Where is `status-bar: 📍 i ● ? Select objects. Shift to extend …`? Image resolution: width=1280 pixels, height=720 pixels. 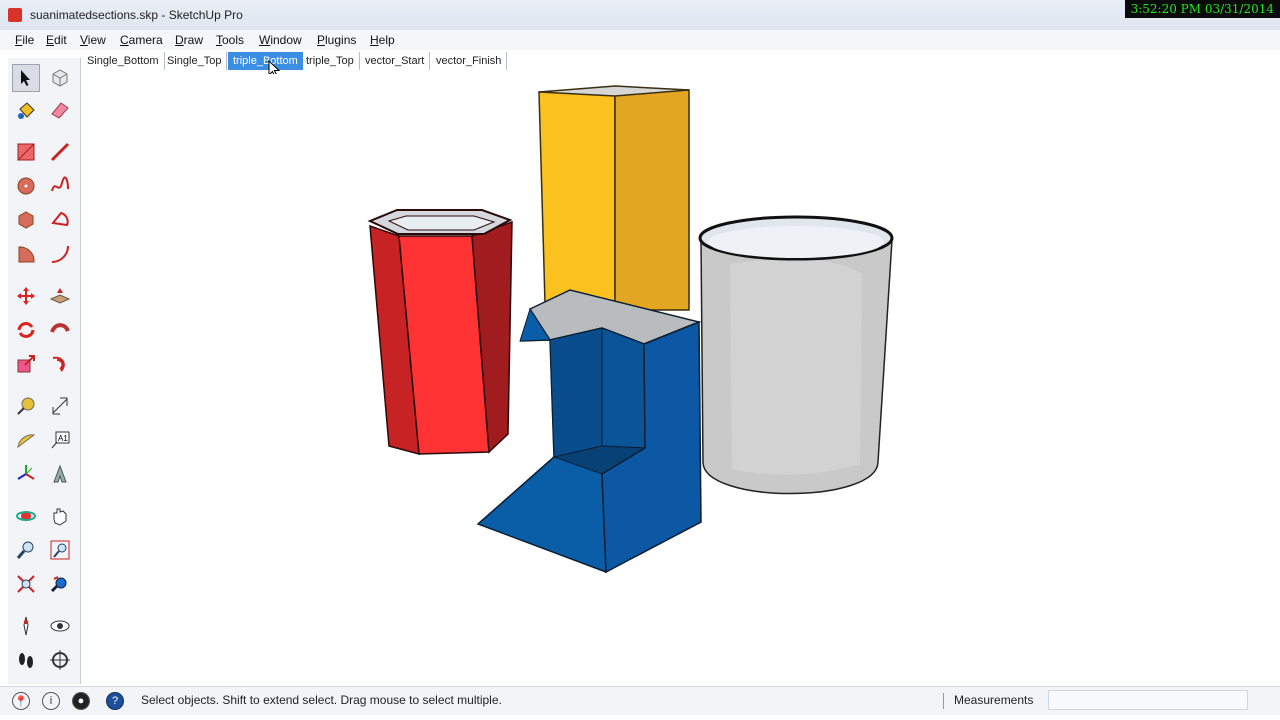 status-bar: 📍 i ● ? Select objects. Shift to extend … is located at coordinates (640, 700).